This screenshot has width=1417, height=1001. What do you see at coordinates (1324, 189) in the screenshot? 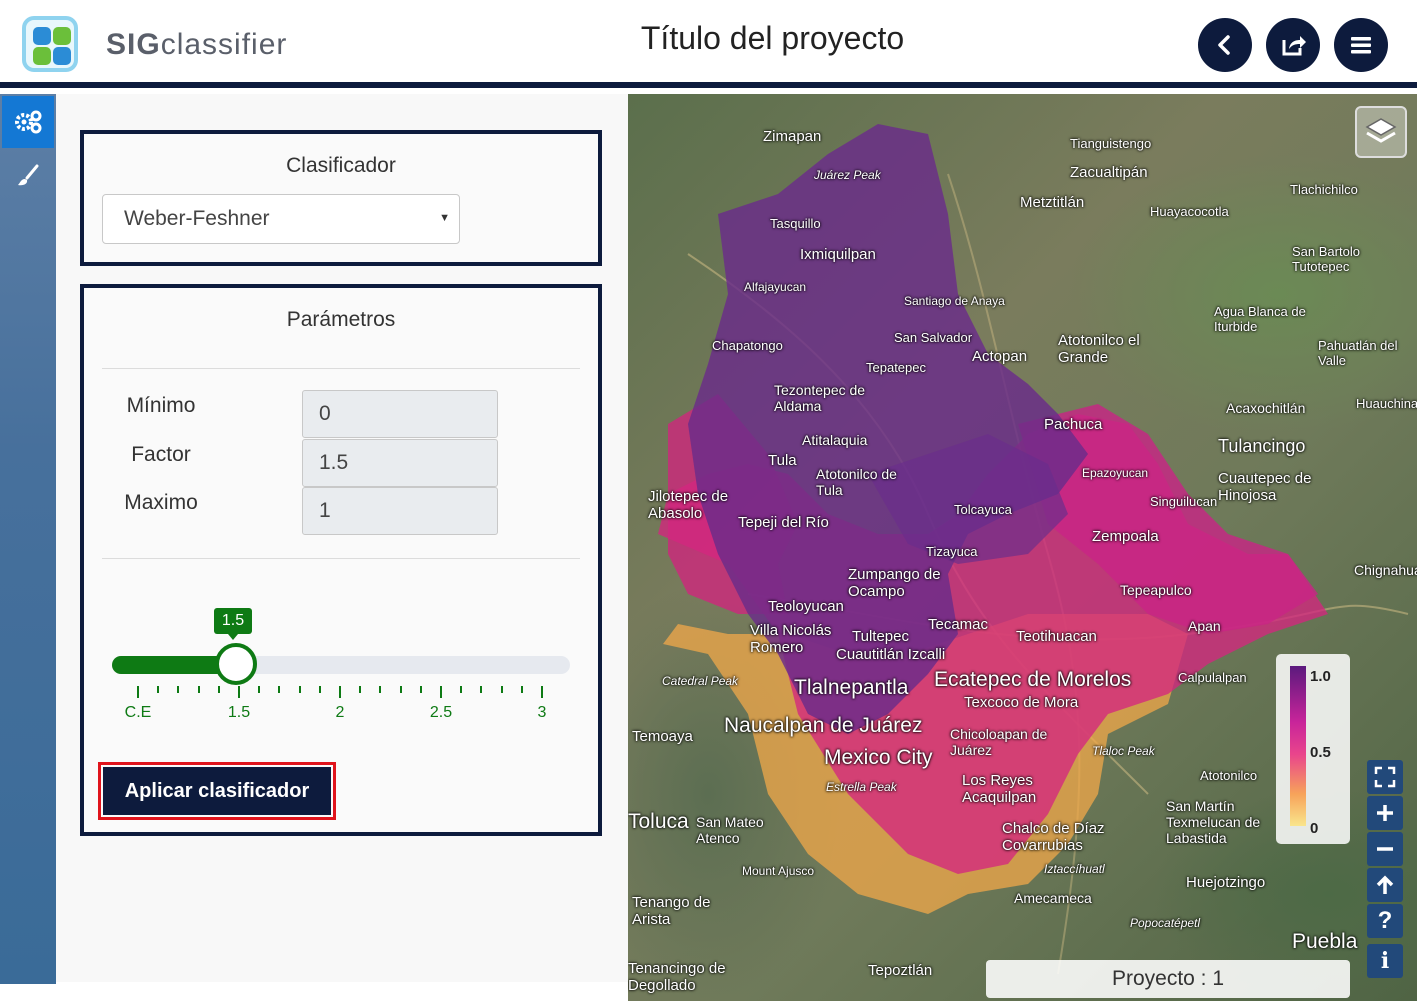
I see `map-label: Tlachichilco` at bounding box center [1324, 189].